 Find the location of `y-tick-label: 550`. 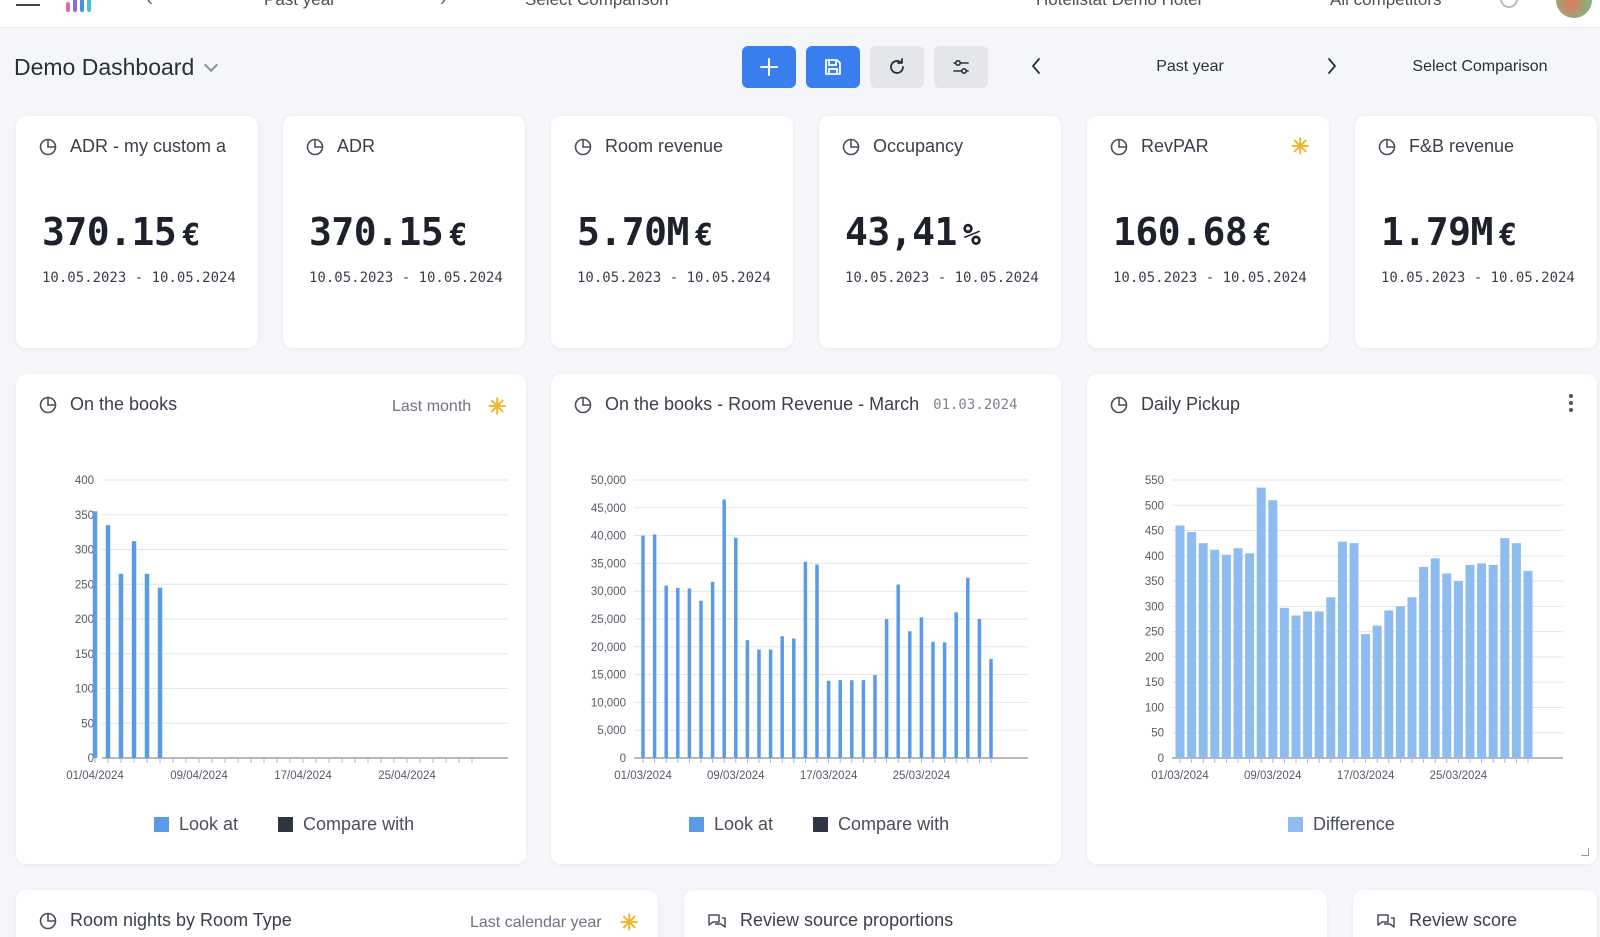

y-tick-label: 550 is located at coordinates (1154, 481).